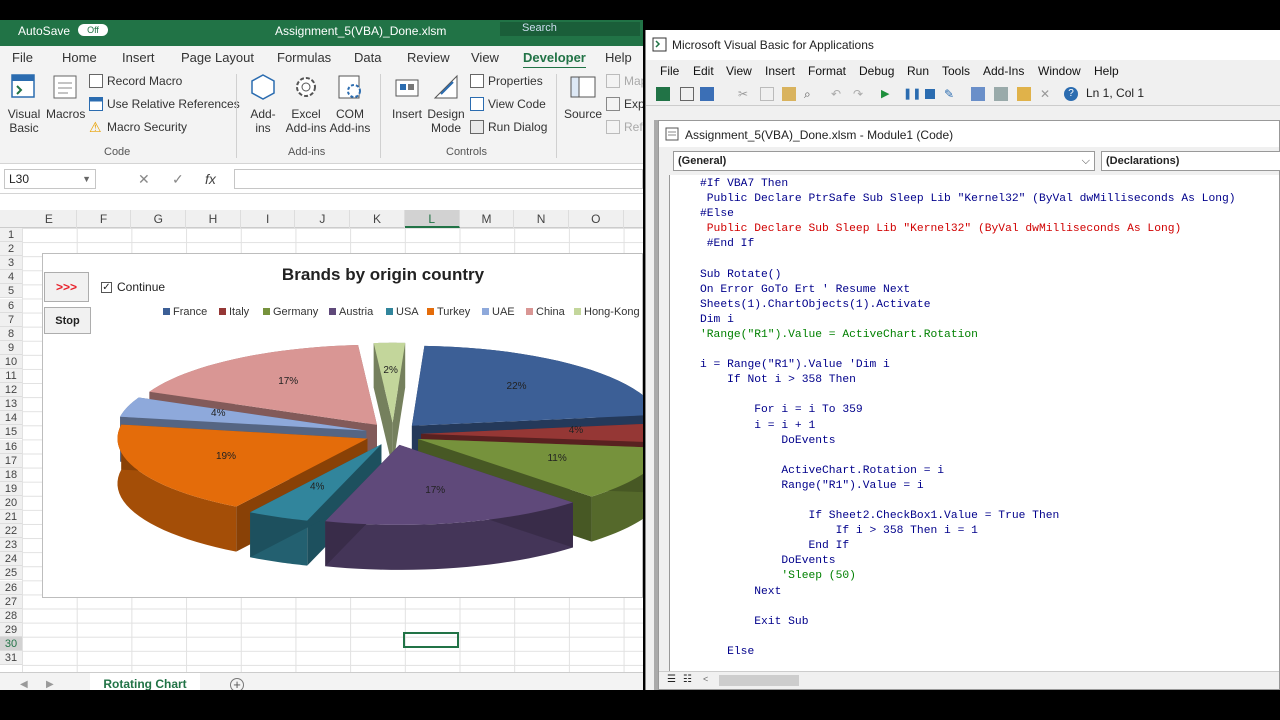 The height and width of the screenshot is (720, 1280). What do you see at coordinates (811, 94) in the screenshot?
I see `find-icon: ⌕` at bounding box center [811, 94].